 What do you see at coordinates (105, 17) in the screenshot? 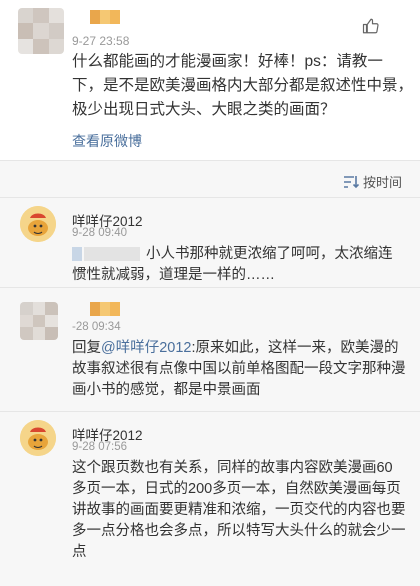
I see `post-author-name` at bounding box center [105, 17].